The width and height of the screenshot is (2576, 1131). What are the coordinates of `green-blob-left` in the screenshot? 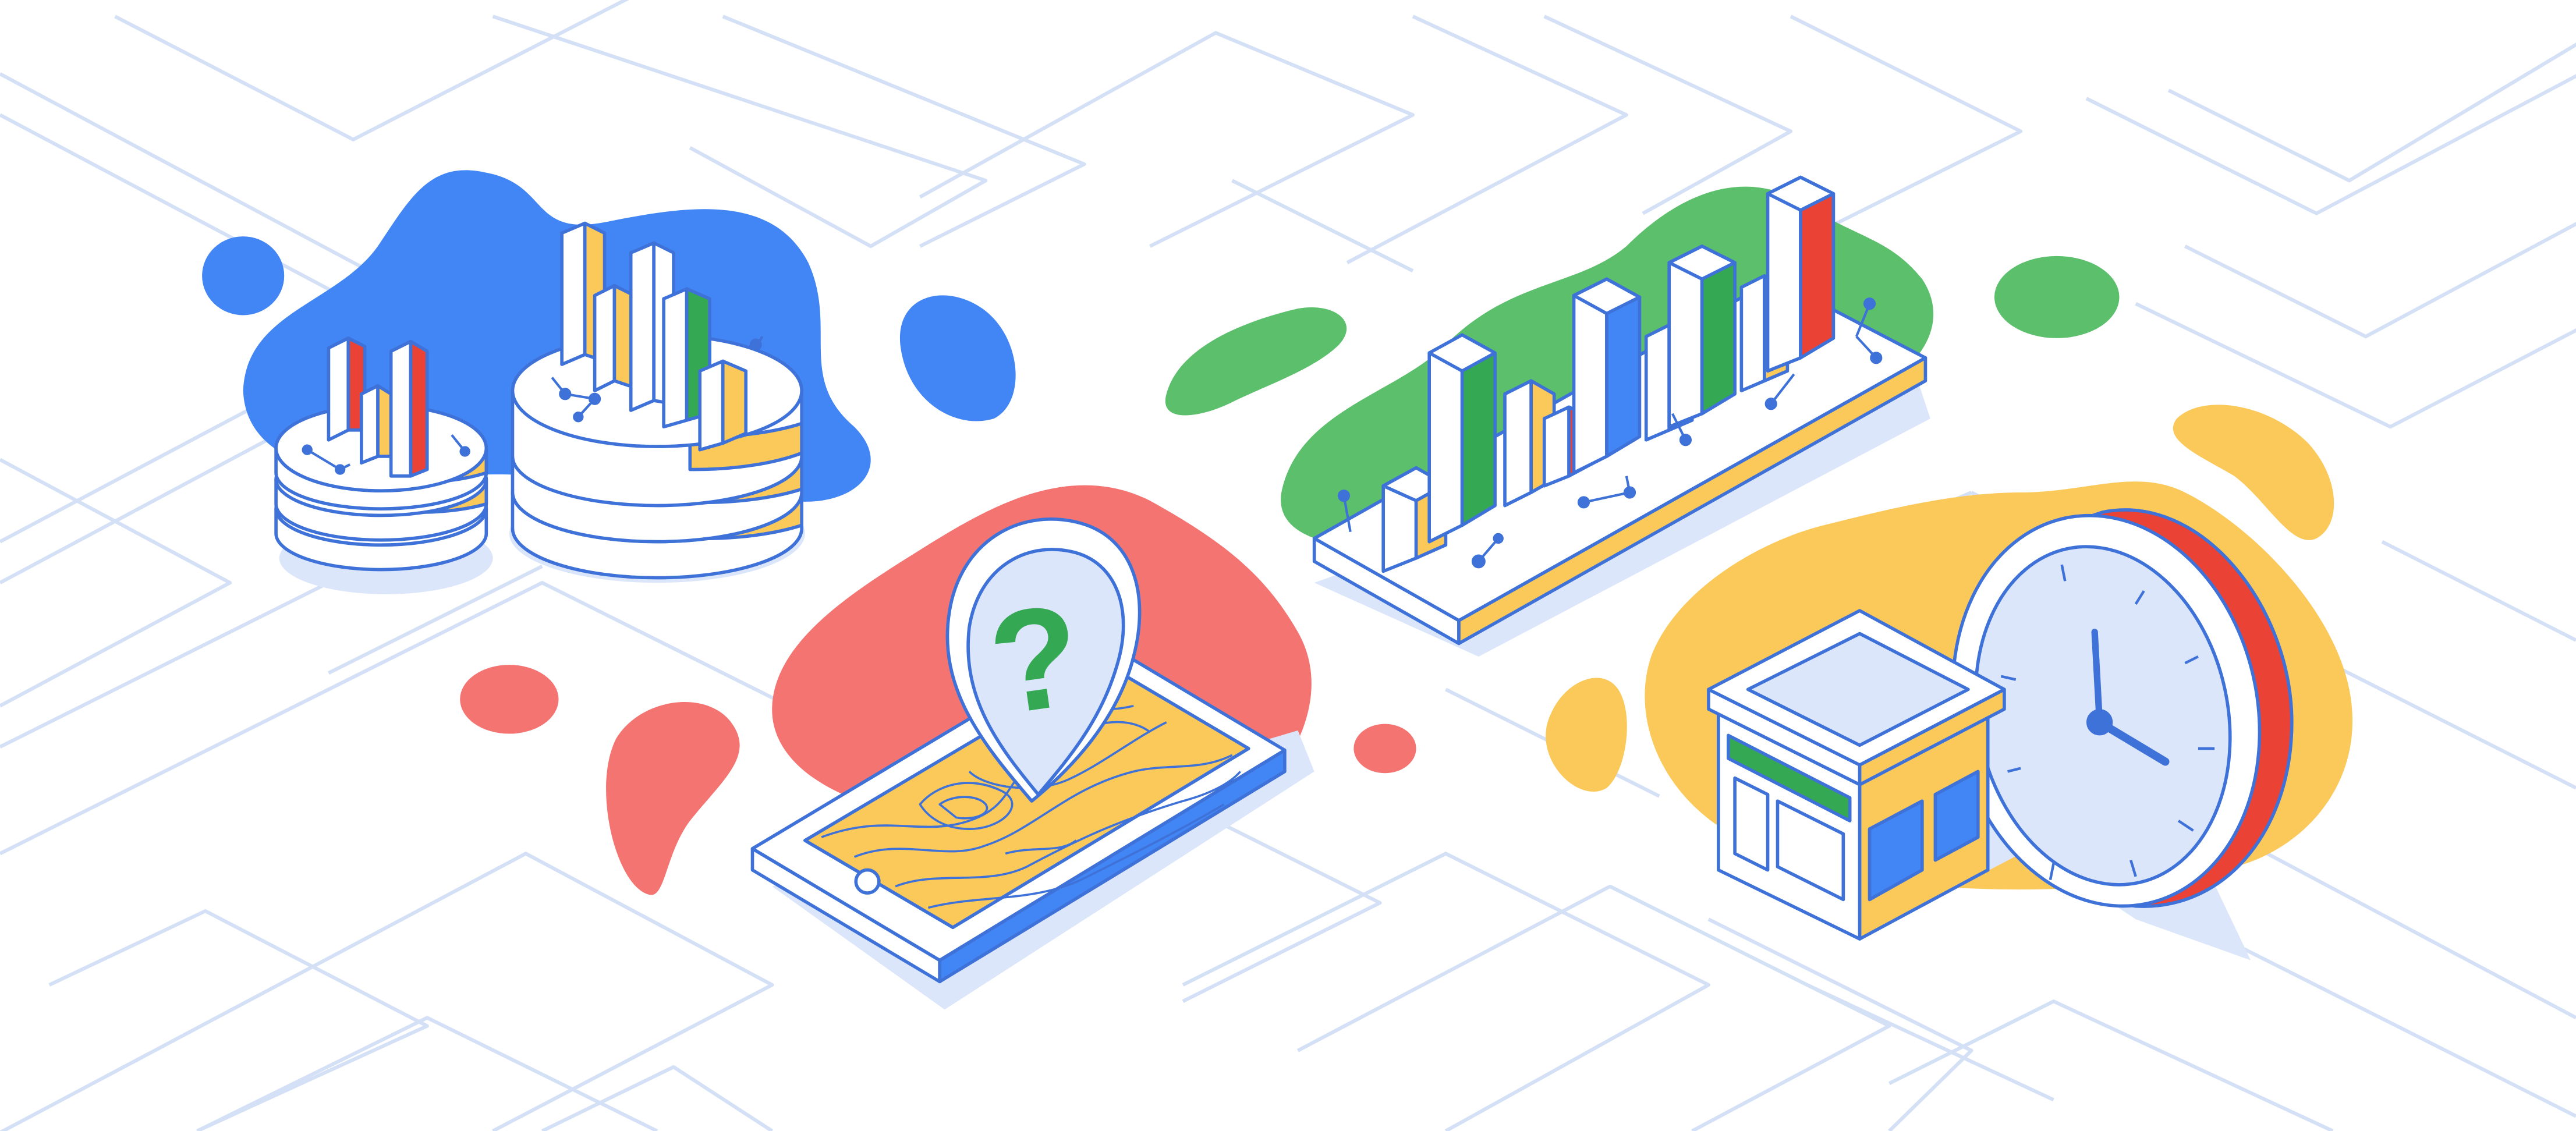 It's located at (1256, 361).